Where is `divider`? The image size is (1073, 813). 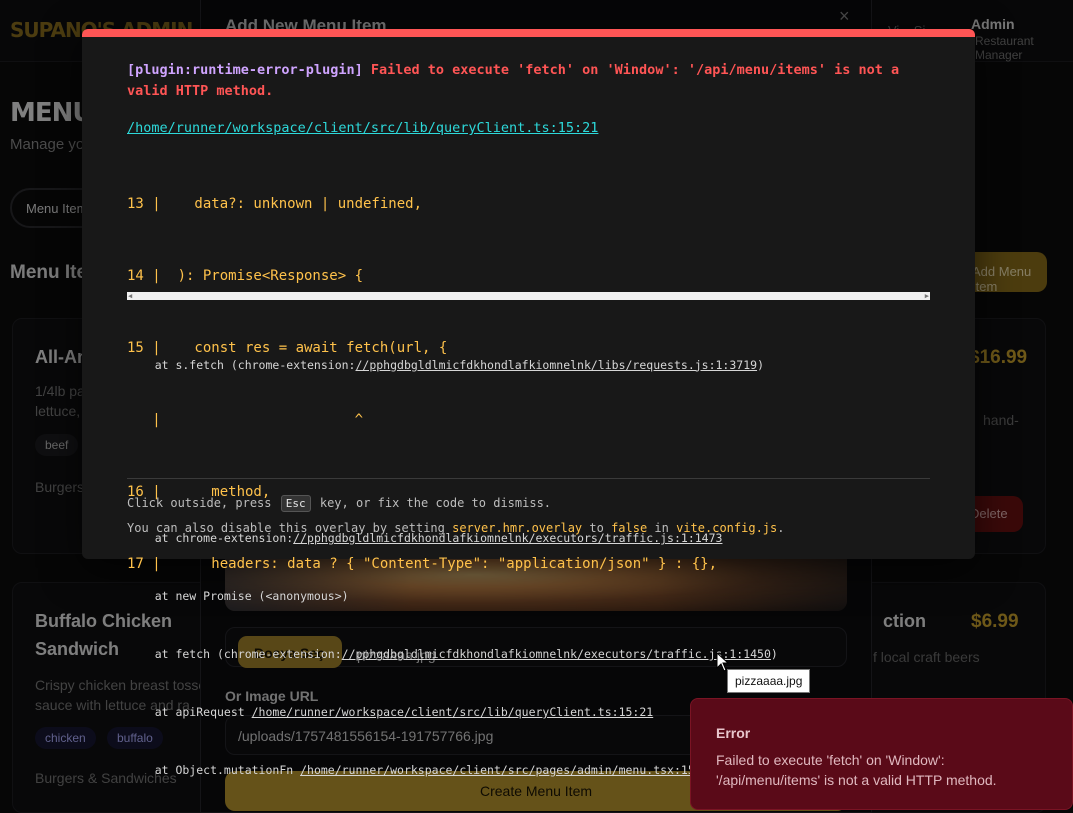 divider is located at coordinates (528, 478).